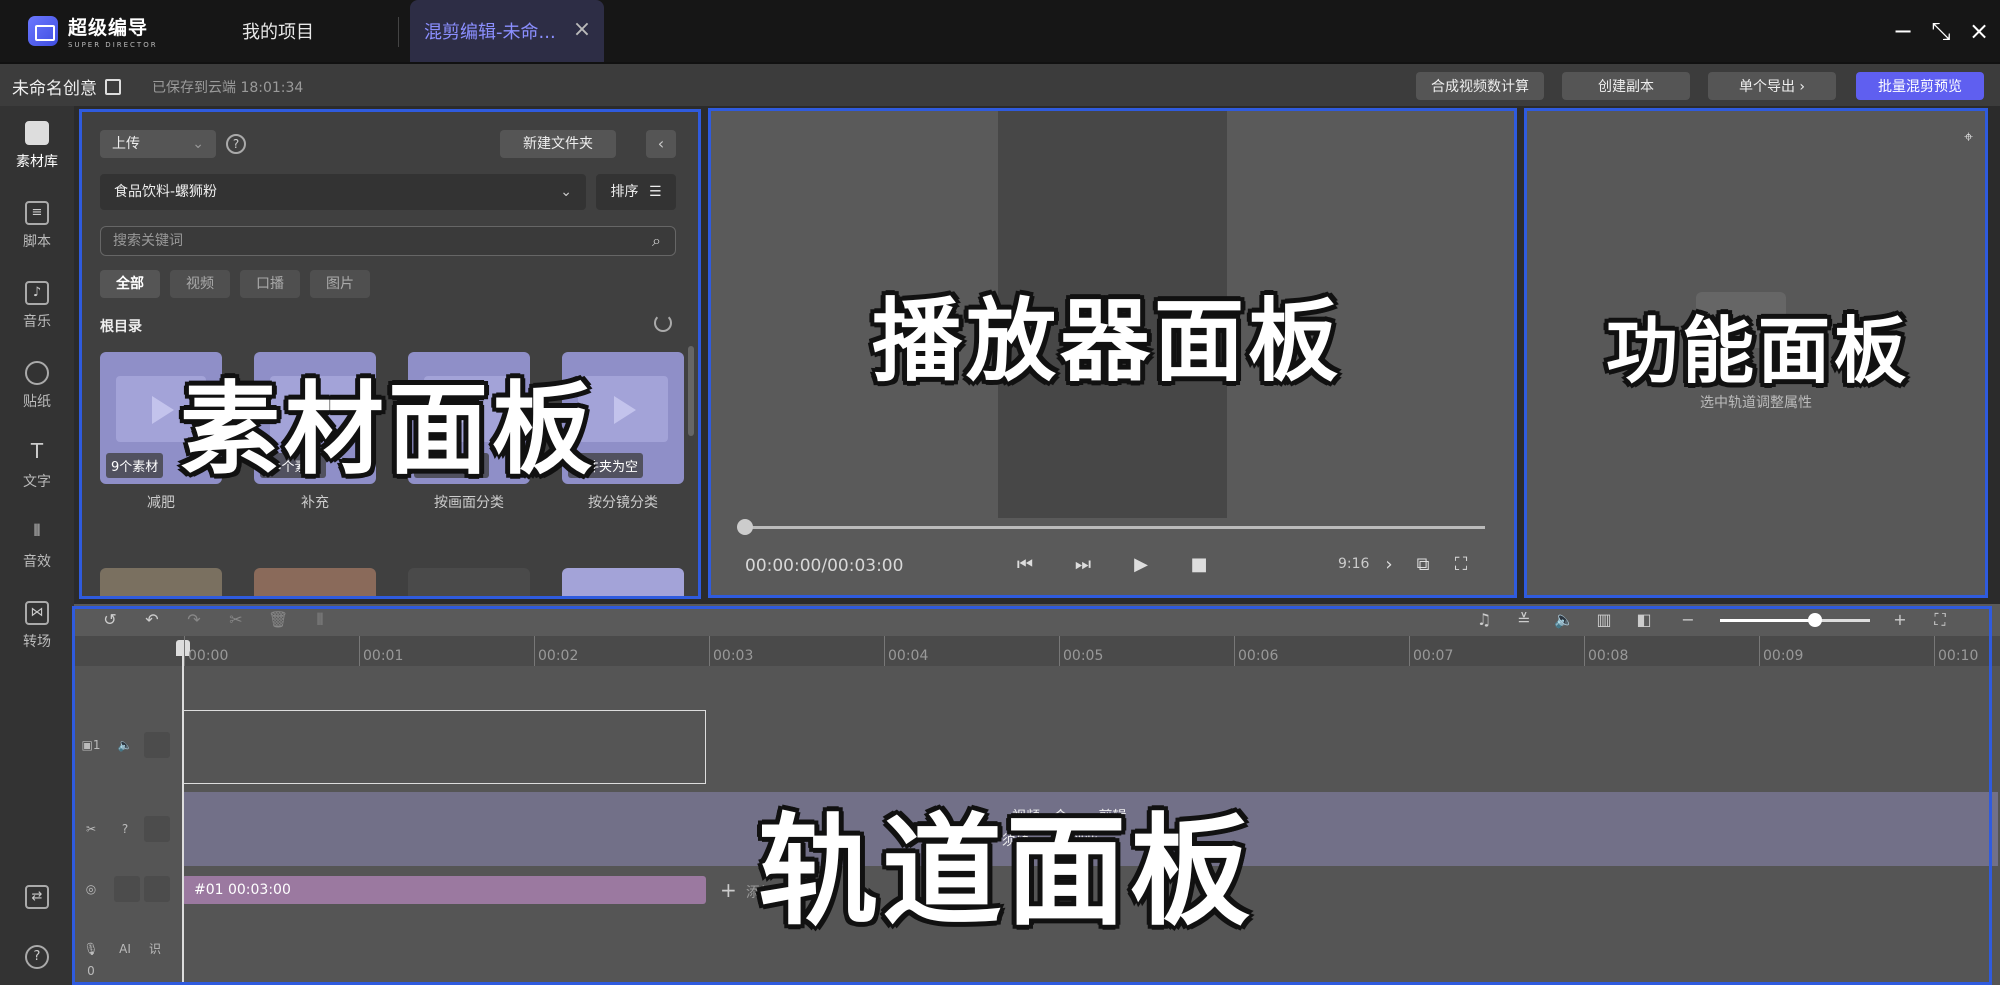  Describe the element at coordinates (1524, 620) in the screenshot. I see `track-icon: ≚` at that location.